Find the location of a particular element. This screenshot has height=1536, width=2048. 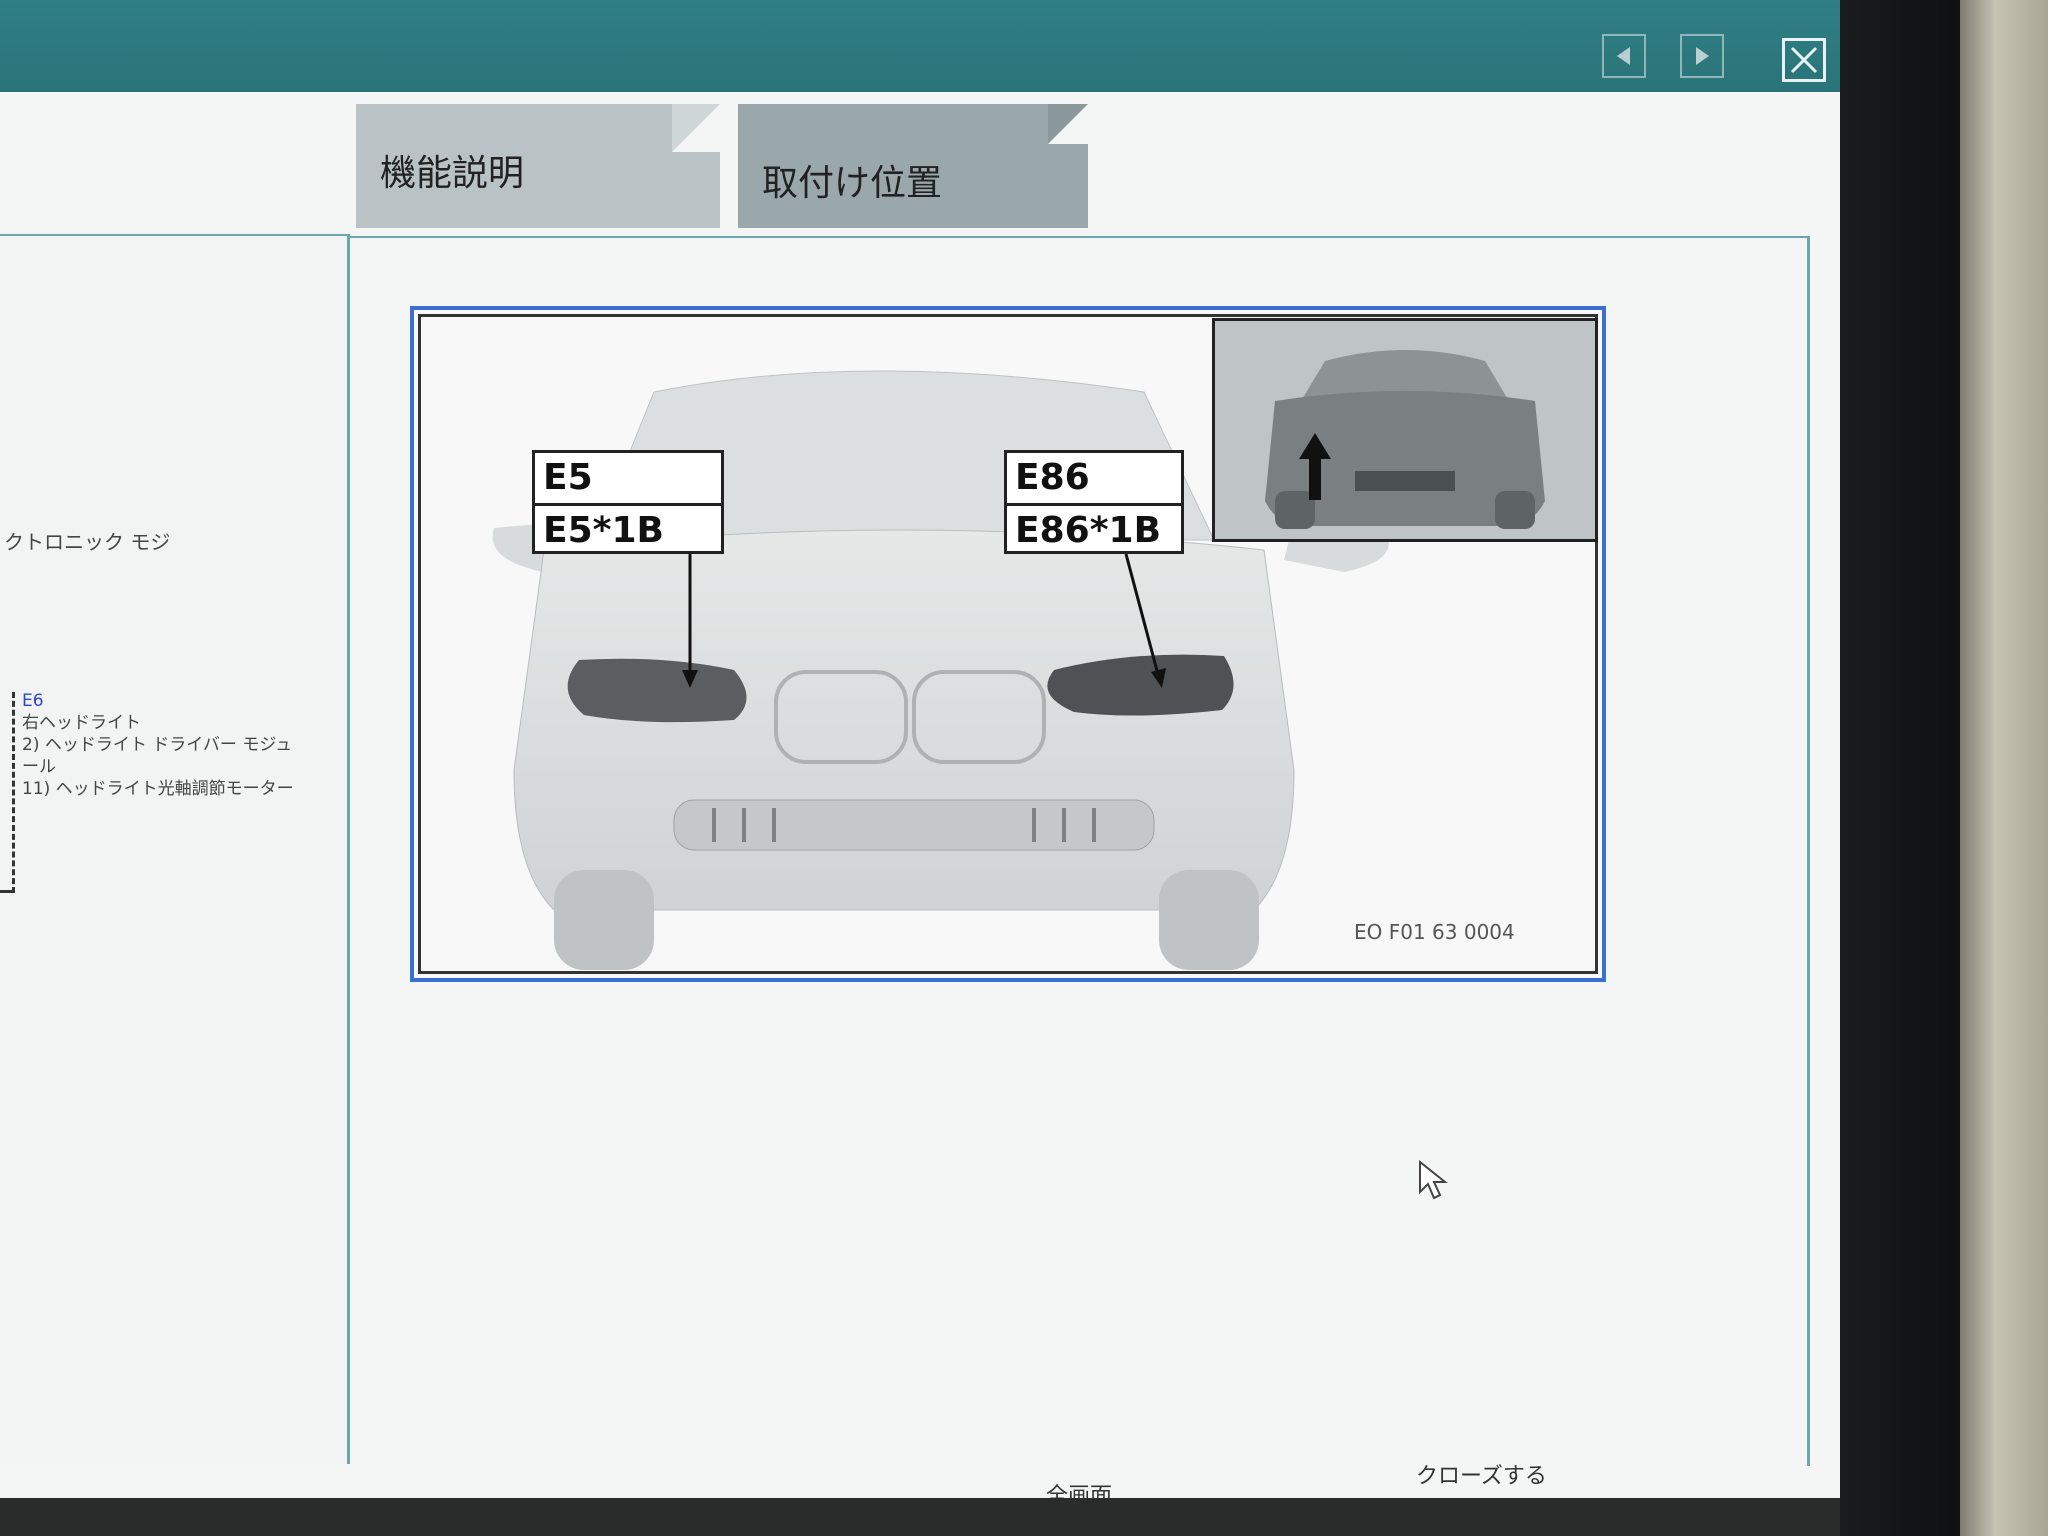

close-button: クローズする is located at coordinates (1481, 1474).